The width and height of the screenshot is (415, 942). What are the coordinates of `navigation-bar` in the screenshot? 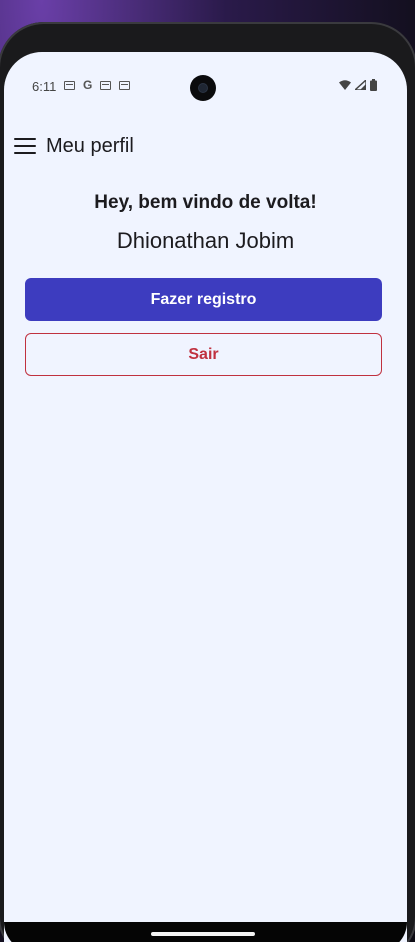 It's located at (205, 932).